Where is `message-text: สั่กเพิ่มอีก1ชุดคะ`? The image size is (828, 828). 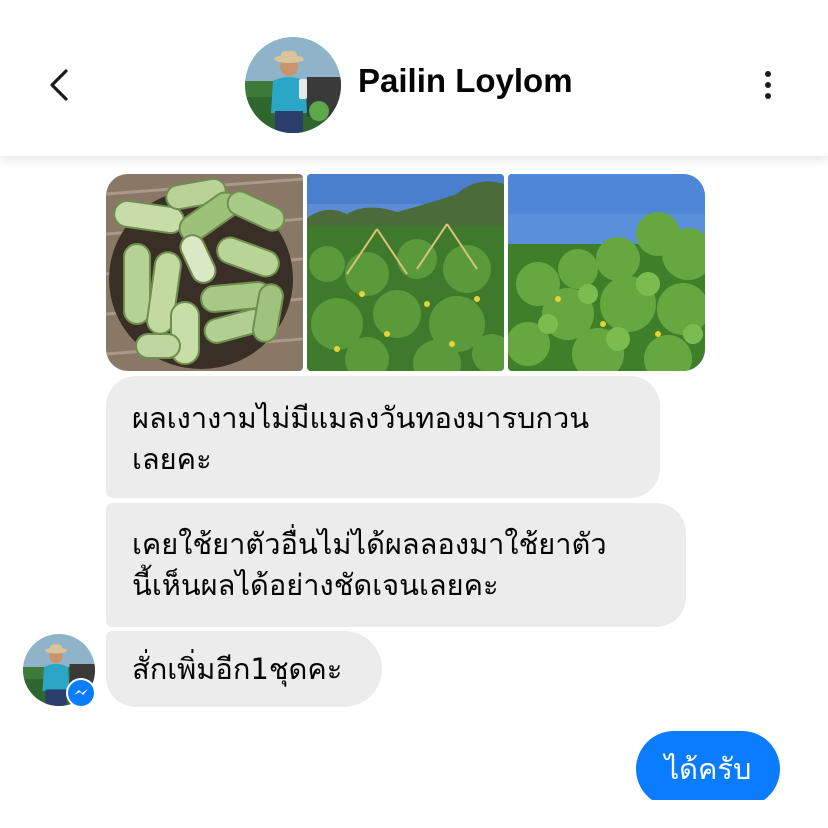
message-text: สั่กเพิ่มอีก1ชุดคะ is located at coordinates (237, 668).